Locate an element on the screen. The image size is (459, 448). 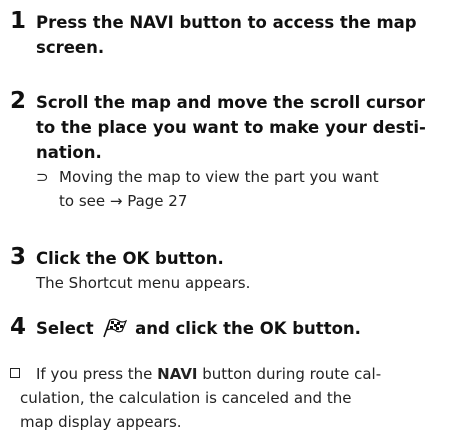
step-number: 1 is located at coordinates (18, 21).